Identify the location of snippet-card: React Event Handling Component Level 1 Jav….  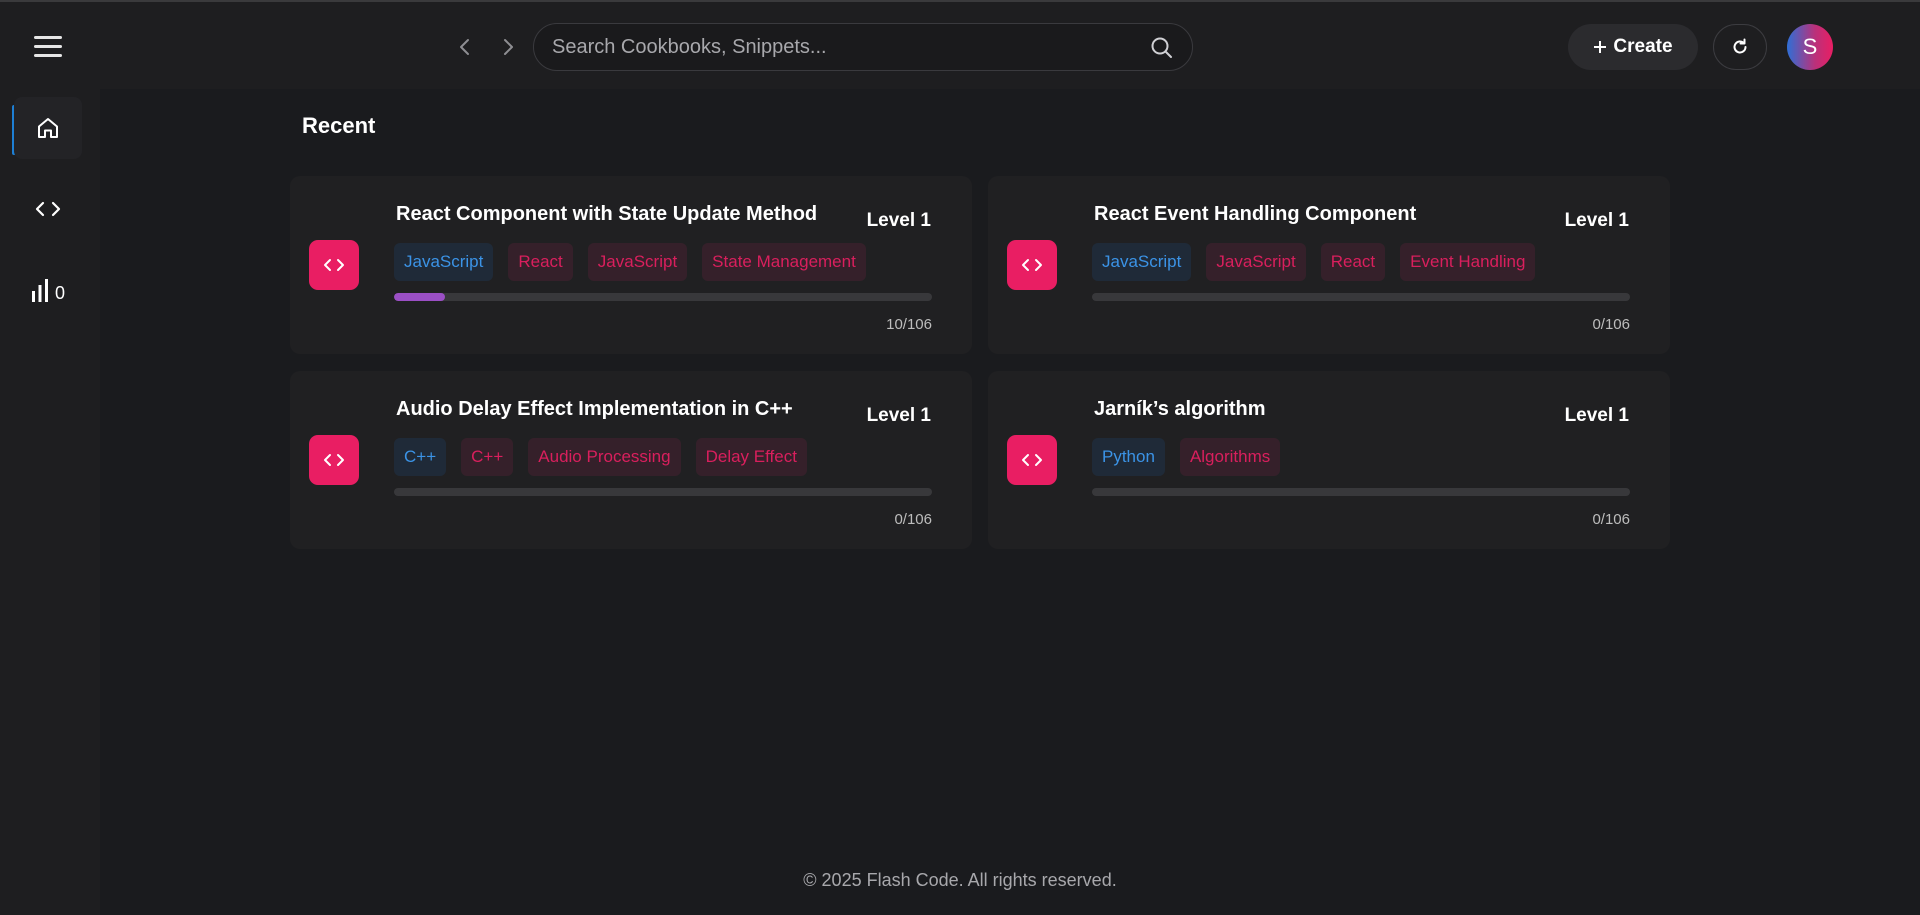
(1329, 265).